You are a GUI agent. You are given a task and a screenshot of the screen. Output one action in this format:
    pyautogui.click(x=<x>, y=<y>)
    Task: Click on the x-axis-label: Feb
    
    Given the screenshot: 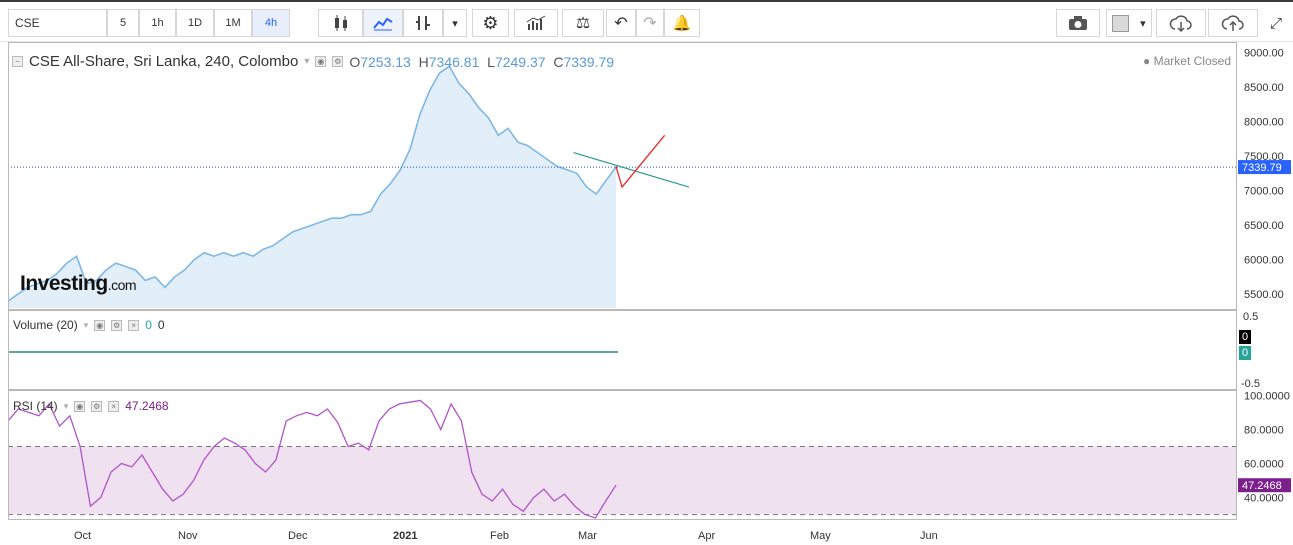 What is the action you would take?
    pyautogui.click(x=499, y=536)
    